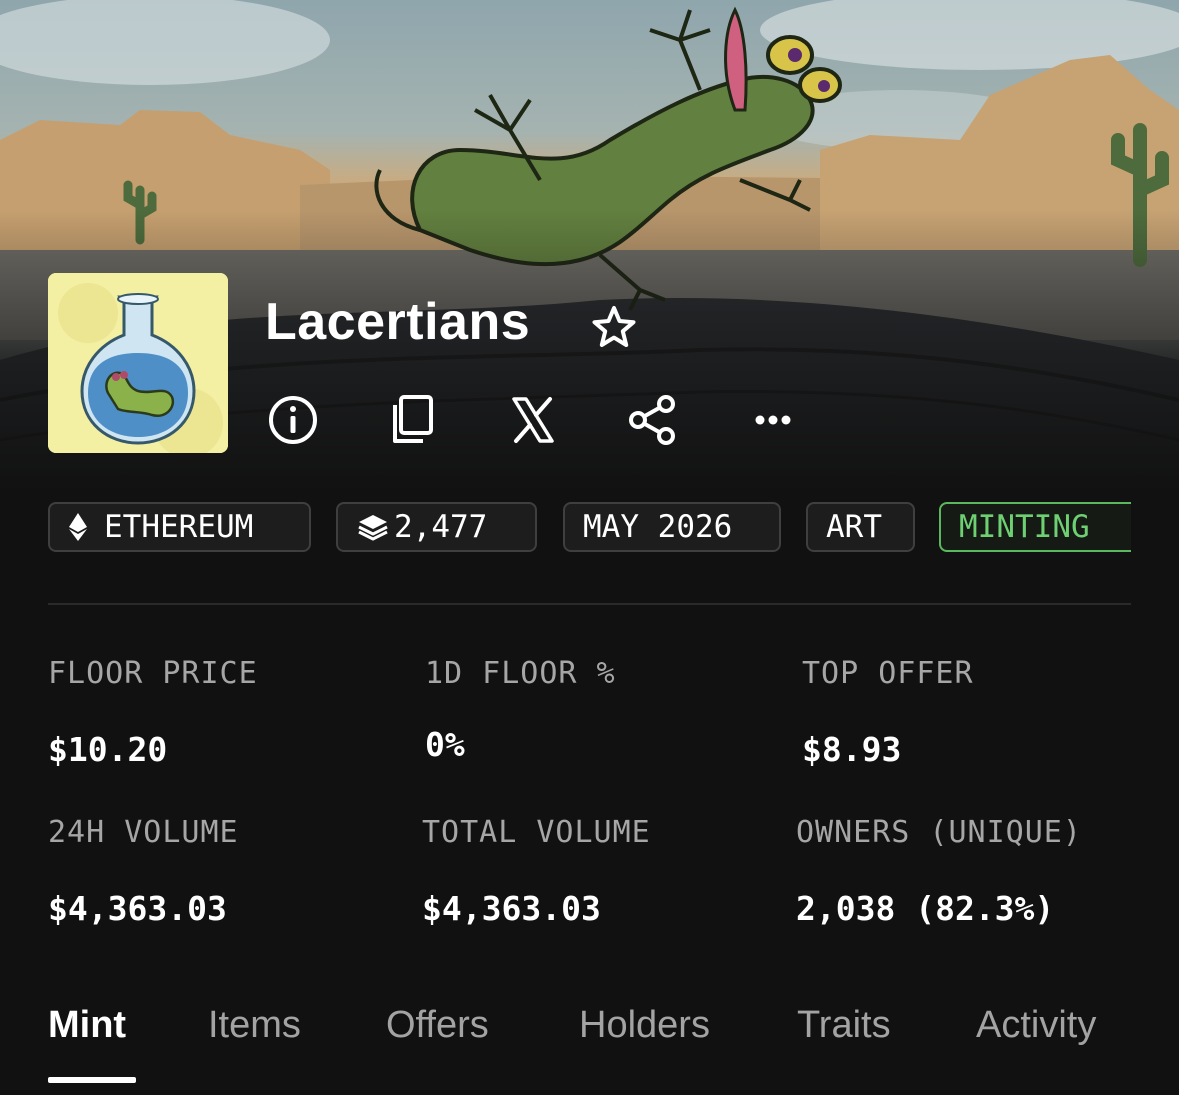 The height and width of the screenshot is (1095, 1179). Describe the element at coordinates (854, 527) in the screenshot. I see `chip-label: ART` at that location.